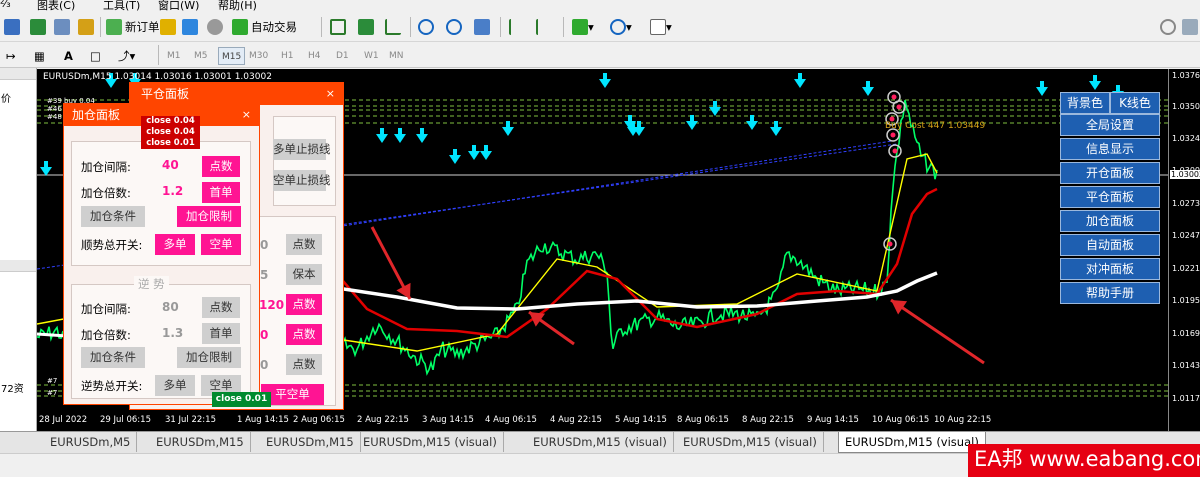 Image resolution: width=1200 pixels, height=477 pixels. I want to click on background-color-button: 背景色, so click(1085, 103).